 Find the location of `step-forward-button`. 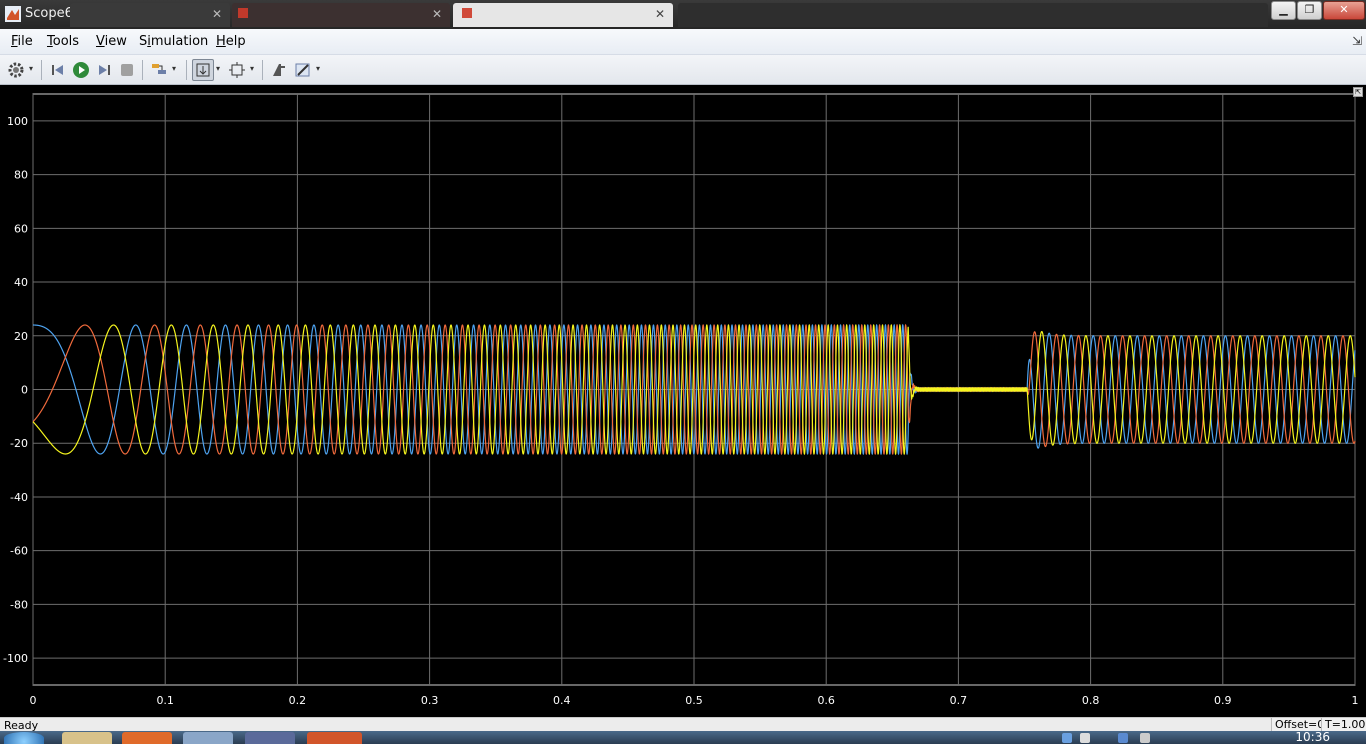

step-forward-button is located at coordinates (104, 70).